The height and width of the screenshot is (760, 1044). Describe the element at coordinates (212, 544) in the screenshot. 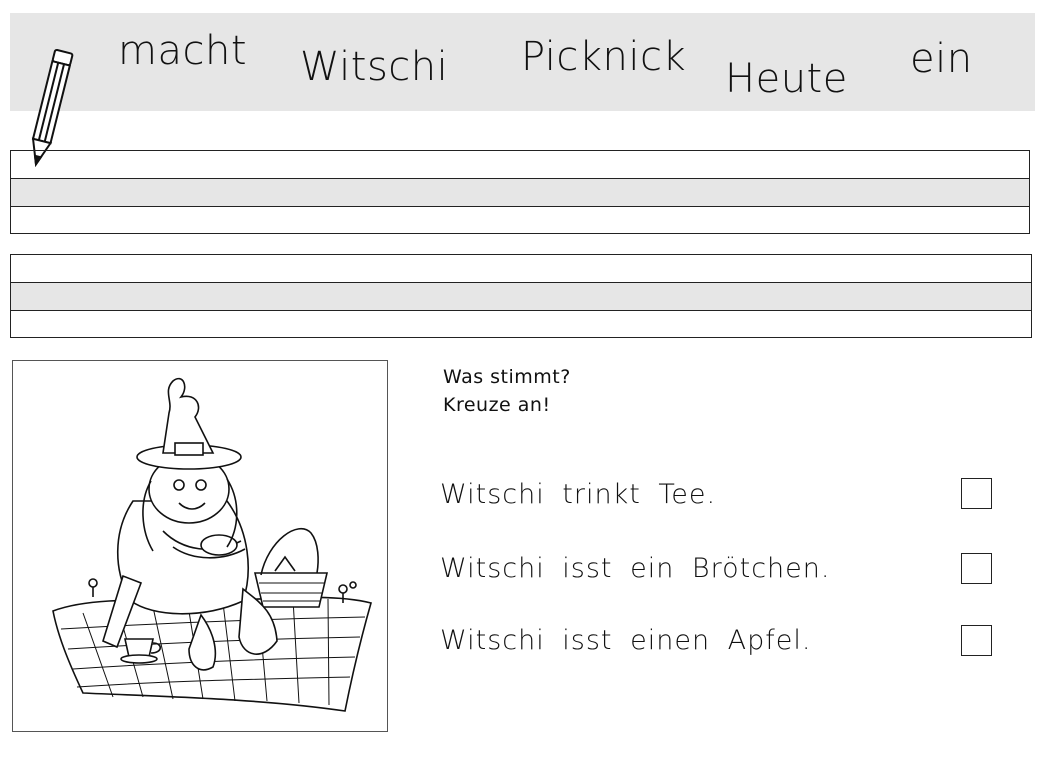

I see `witch-picnic-illustration` at that location.